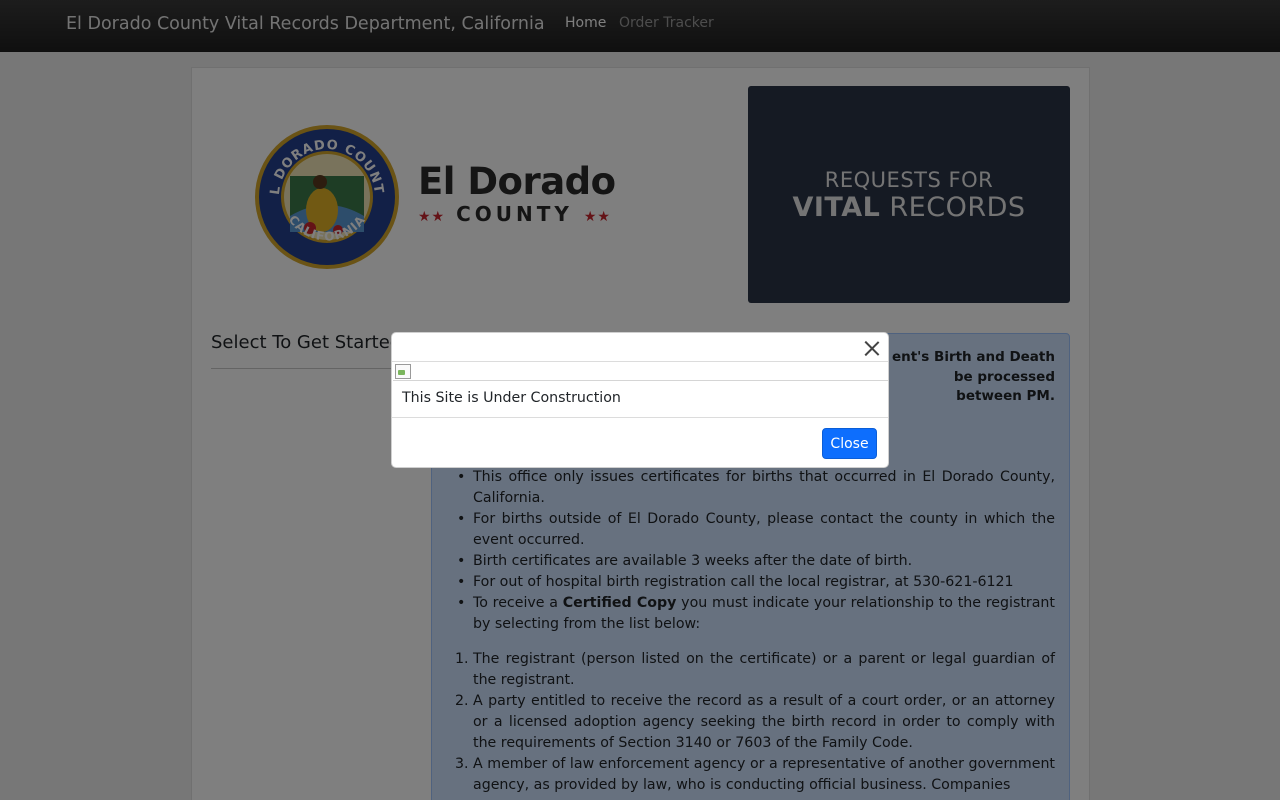  I want to click on modal-footer-divider, so click(640, 417).